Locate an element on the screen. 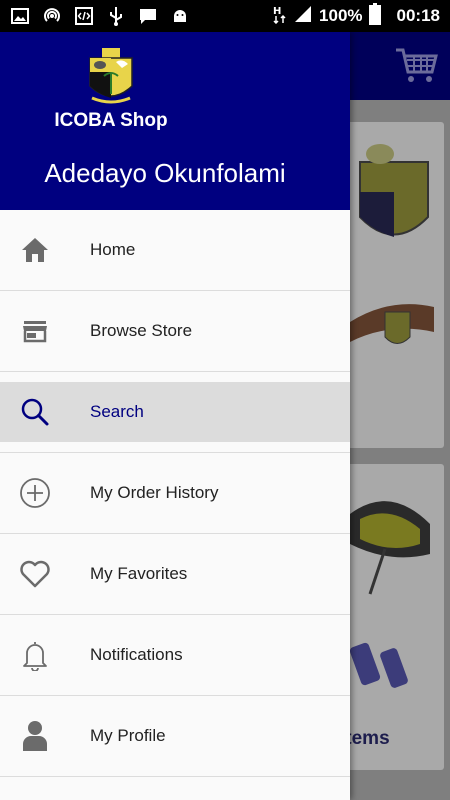  menu-item-profile: My Profile is located at coordinates (175, 736).